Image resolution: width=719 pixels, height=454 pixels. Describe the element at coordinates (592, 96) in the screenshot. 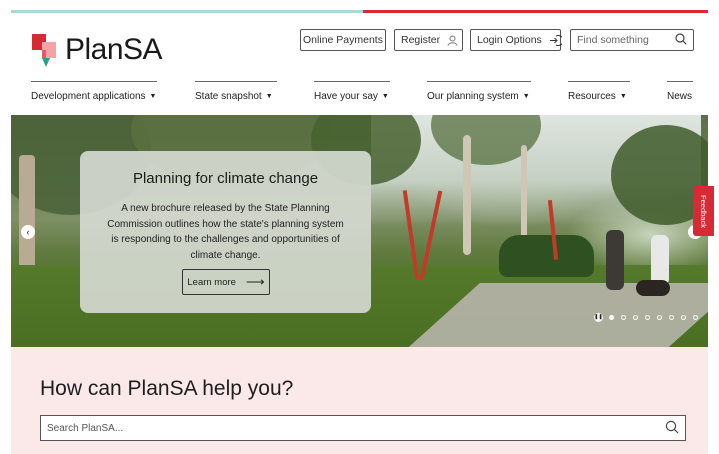

I see `nav-label: Resources` at that location.